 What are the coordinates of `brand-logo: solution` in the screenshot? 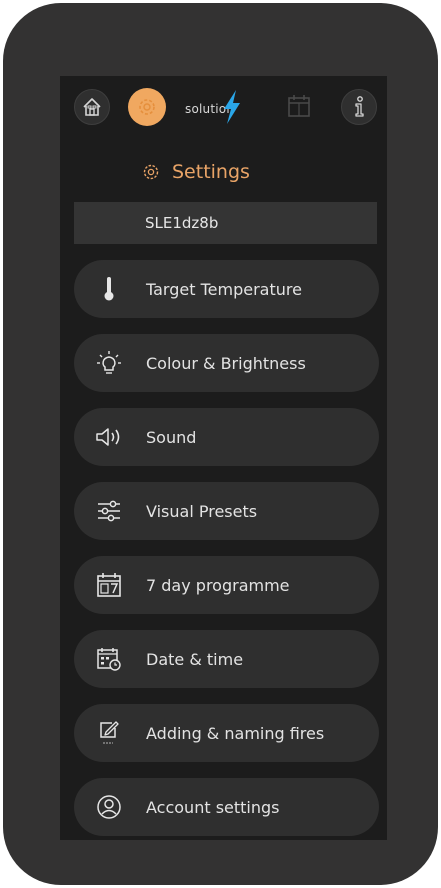 It's located at (225, 107).